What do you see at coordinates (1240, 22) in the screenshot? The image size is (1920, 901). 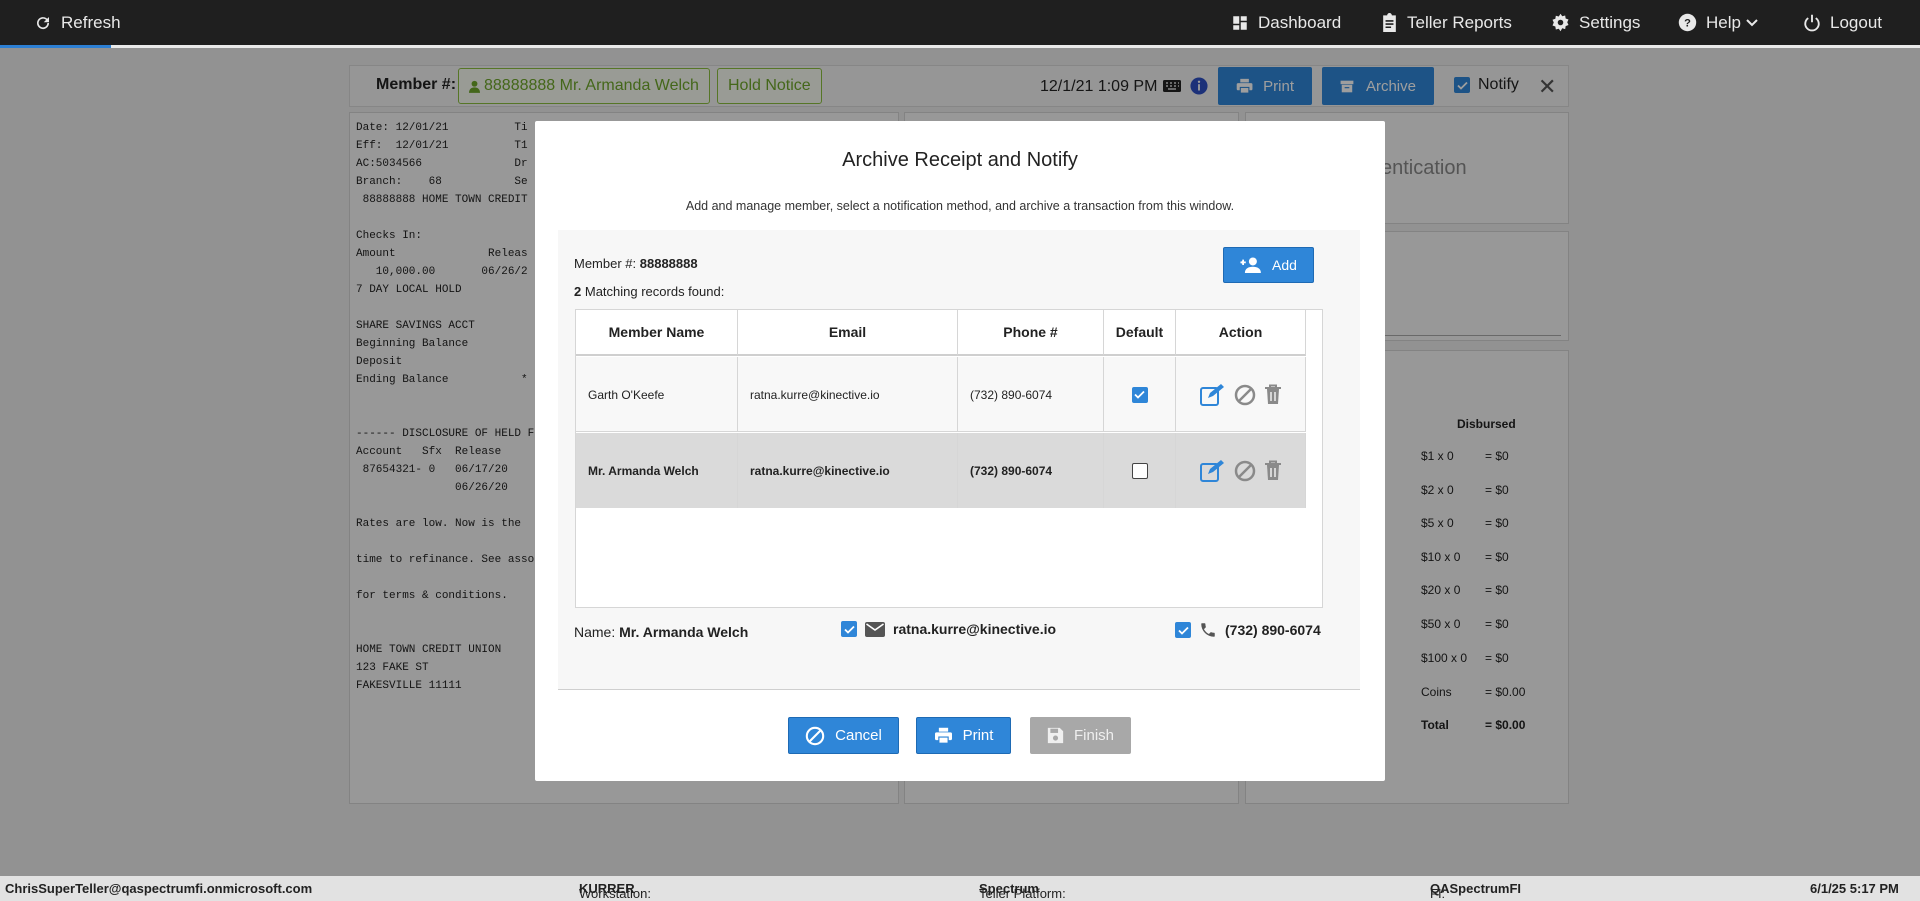 I see `dashboard-icon` at bounding box center [1240, 22].